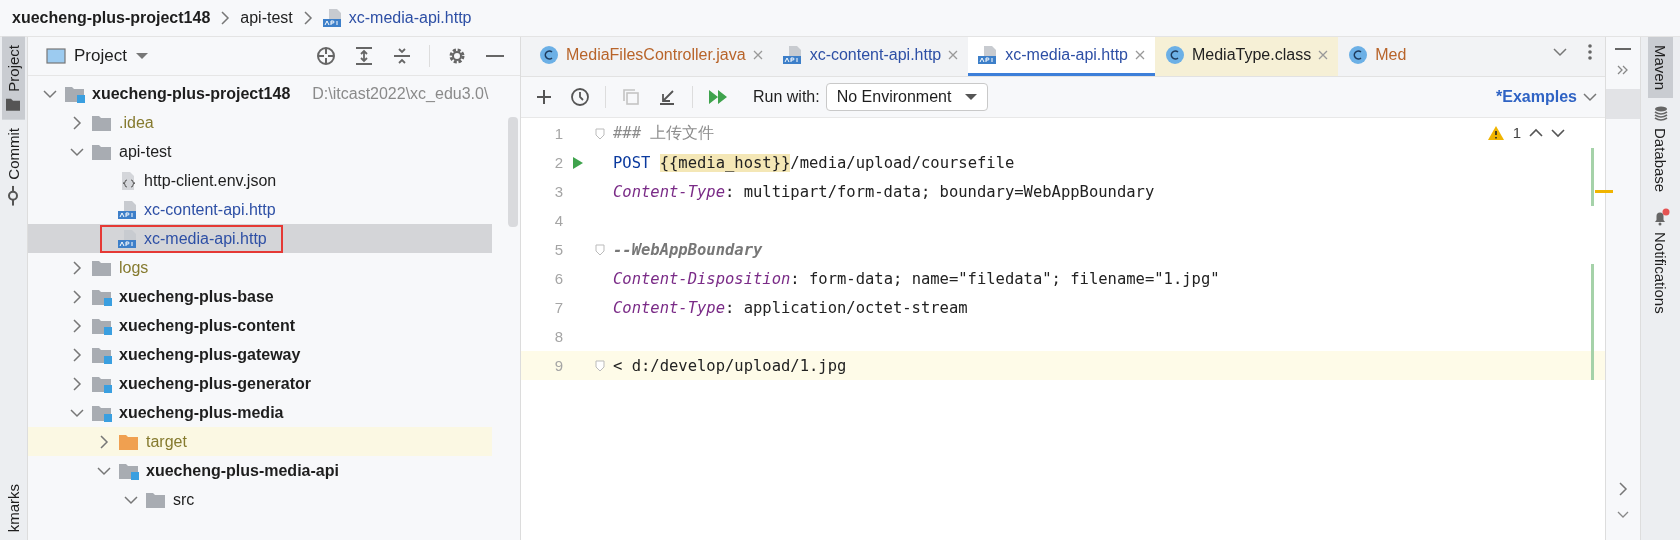 The height and width of the screenshot is (540, 1680). I want to click on collapse-all-icon, so click(402, 56).